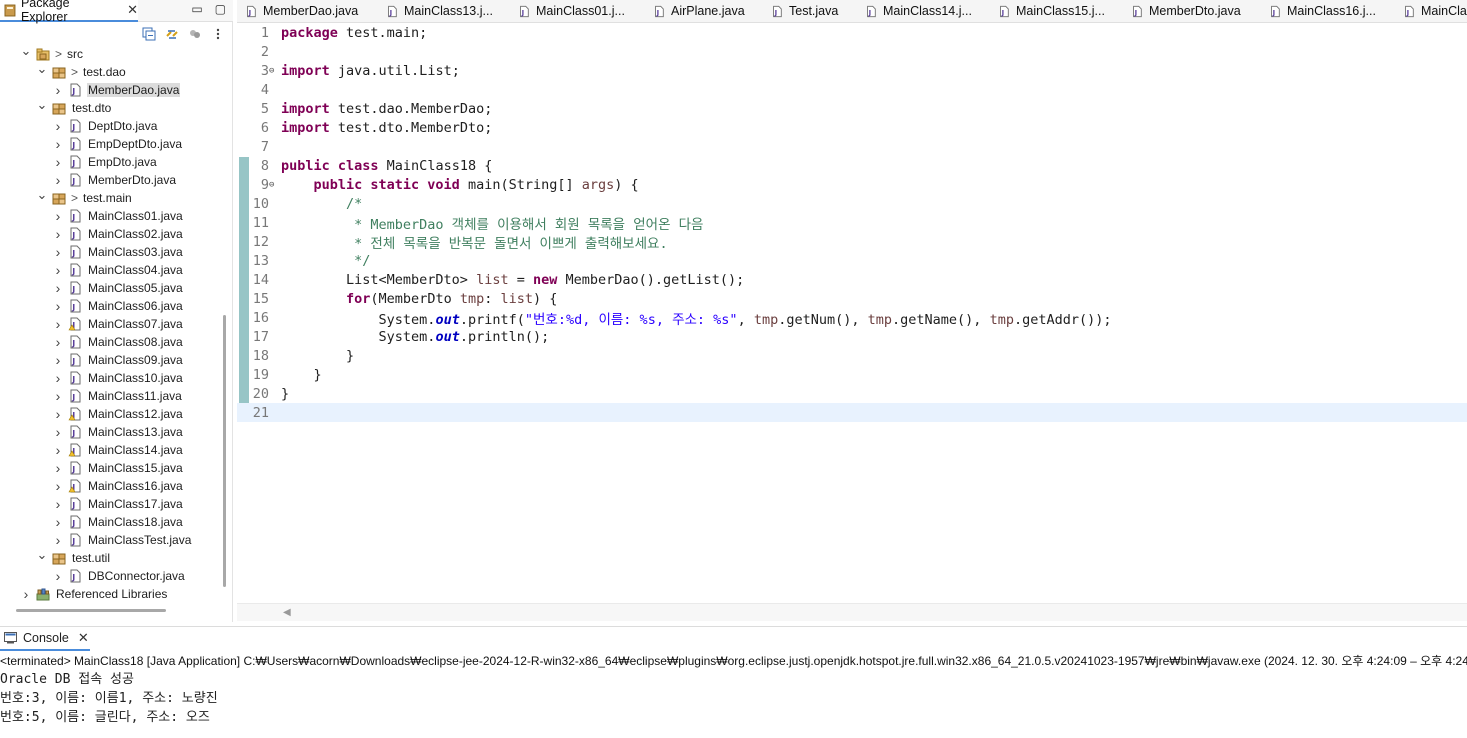 The image size is (1467, 738). What do you see at coordinates (1186, 11) in the screenshot?
I see `editor-tab: J MemberDto.java` at bounding box center [1186, 11].